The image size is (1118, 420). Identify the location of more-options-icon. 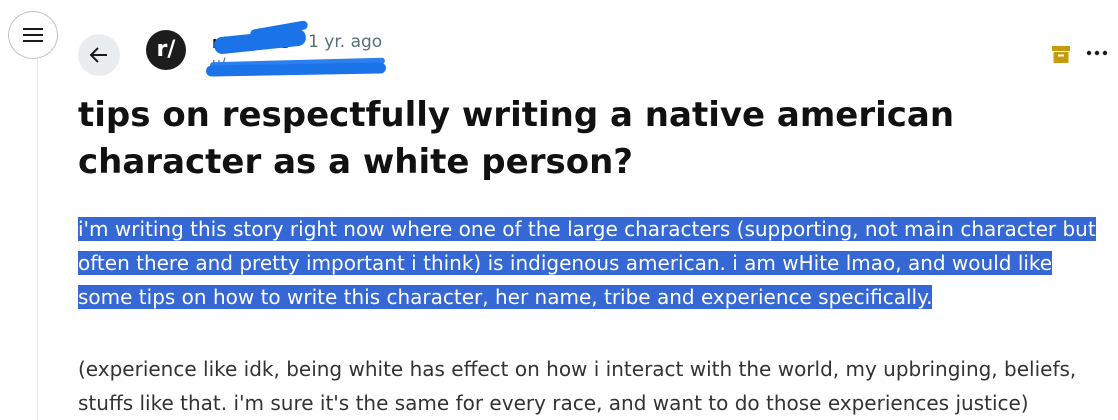
(1097, 53).